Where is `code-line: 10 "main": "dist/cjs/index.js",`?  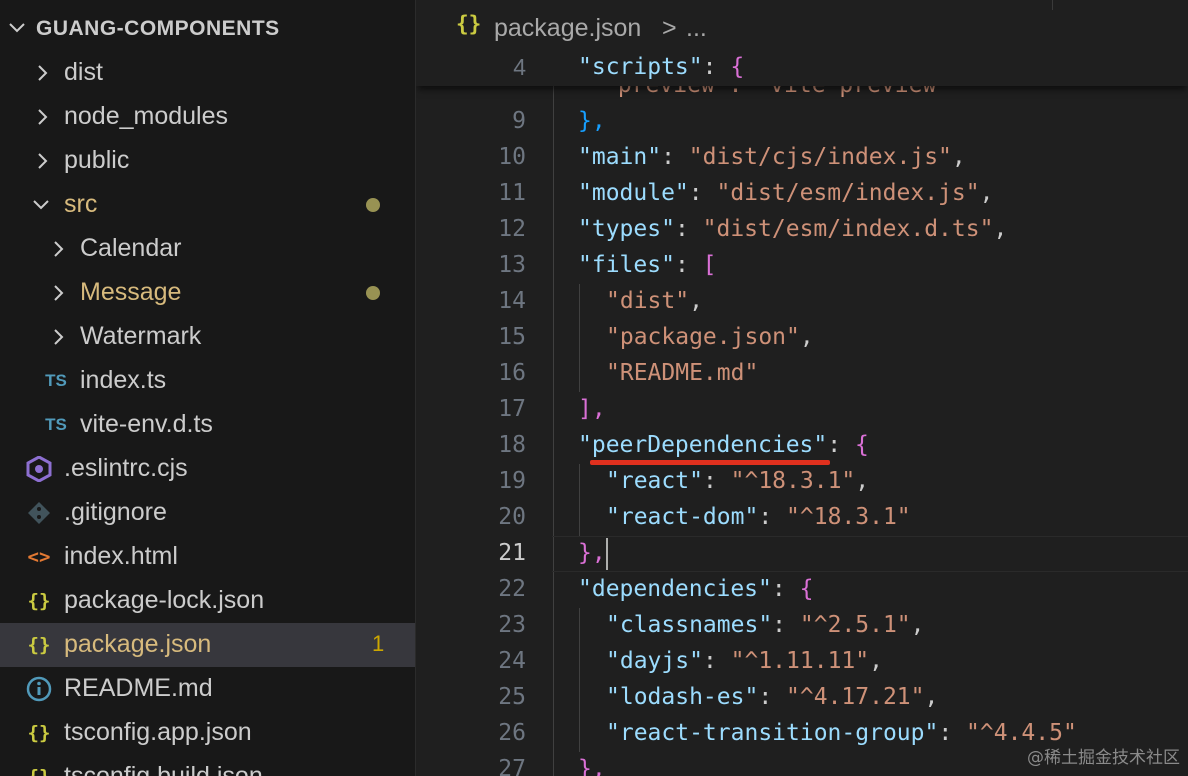
code-line: 10 "main": "dist/cjs/index.js", is located at coordinates (802, 158).